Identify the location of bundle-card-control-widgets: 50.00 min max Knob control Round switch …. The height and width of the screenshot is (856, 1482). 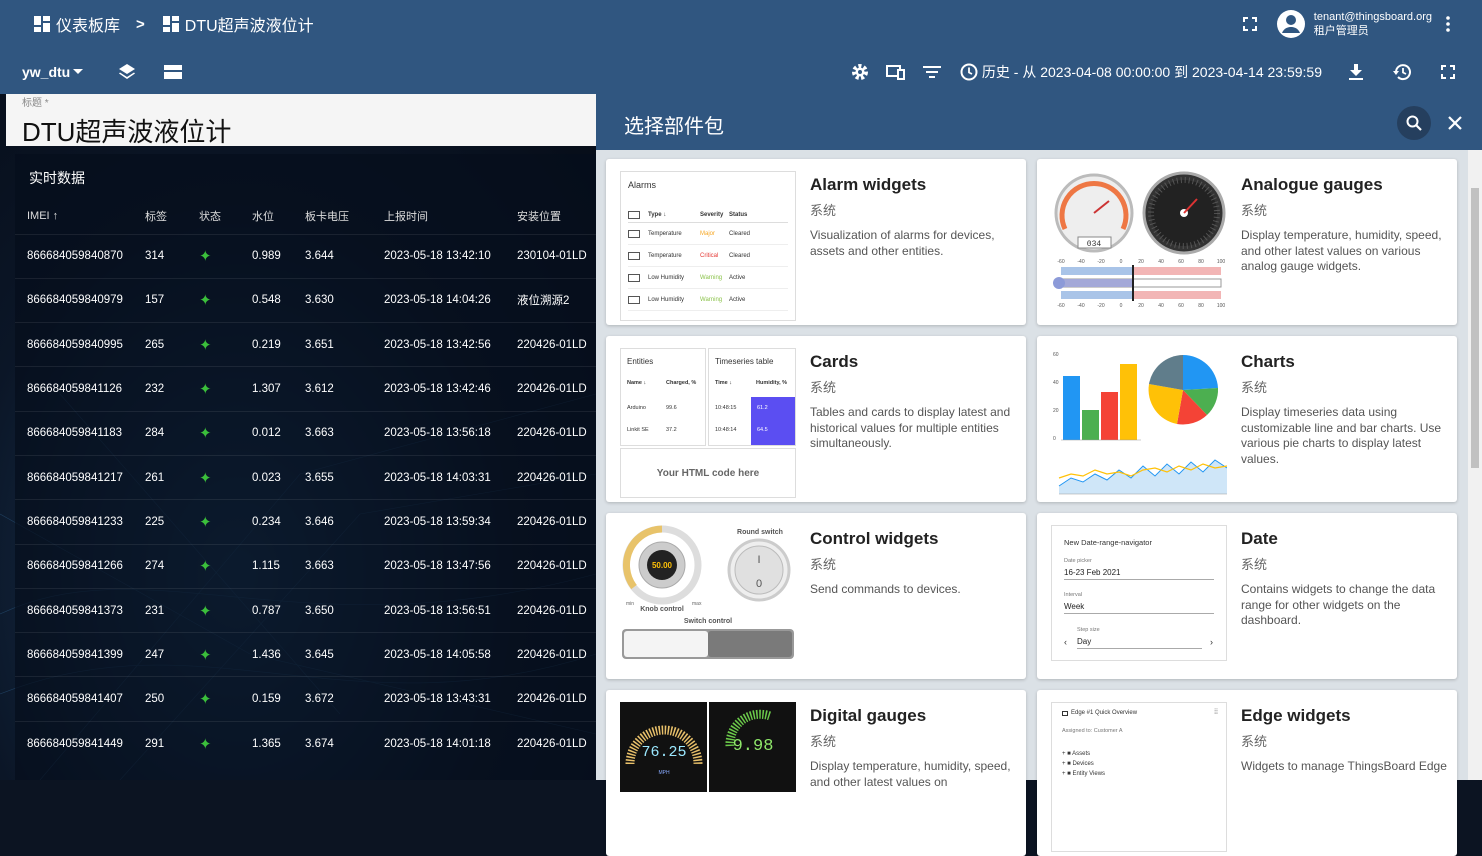
(816, 596).